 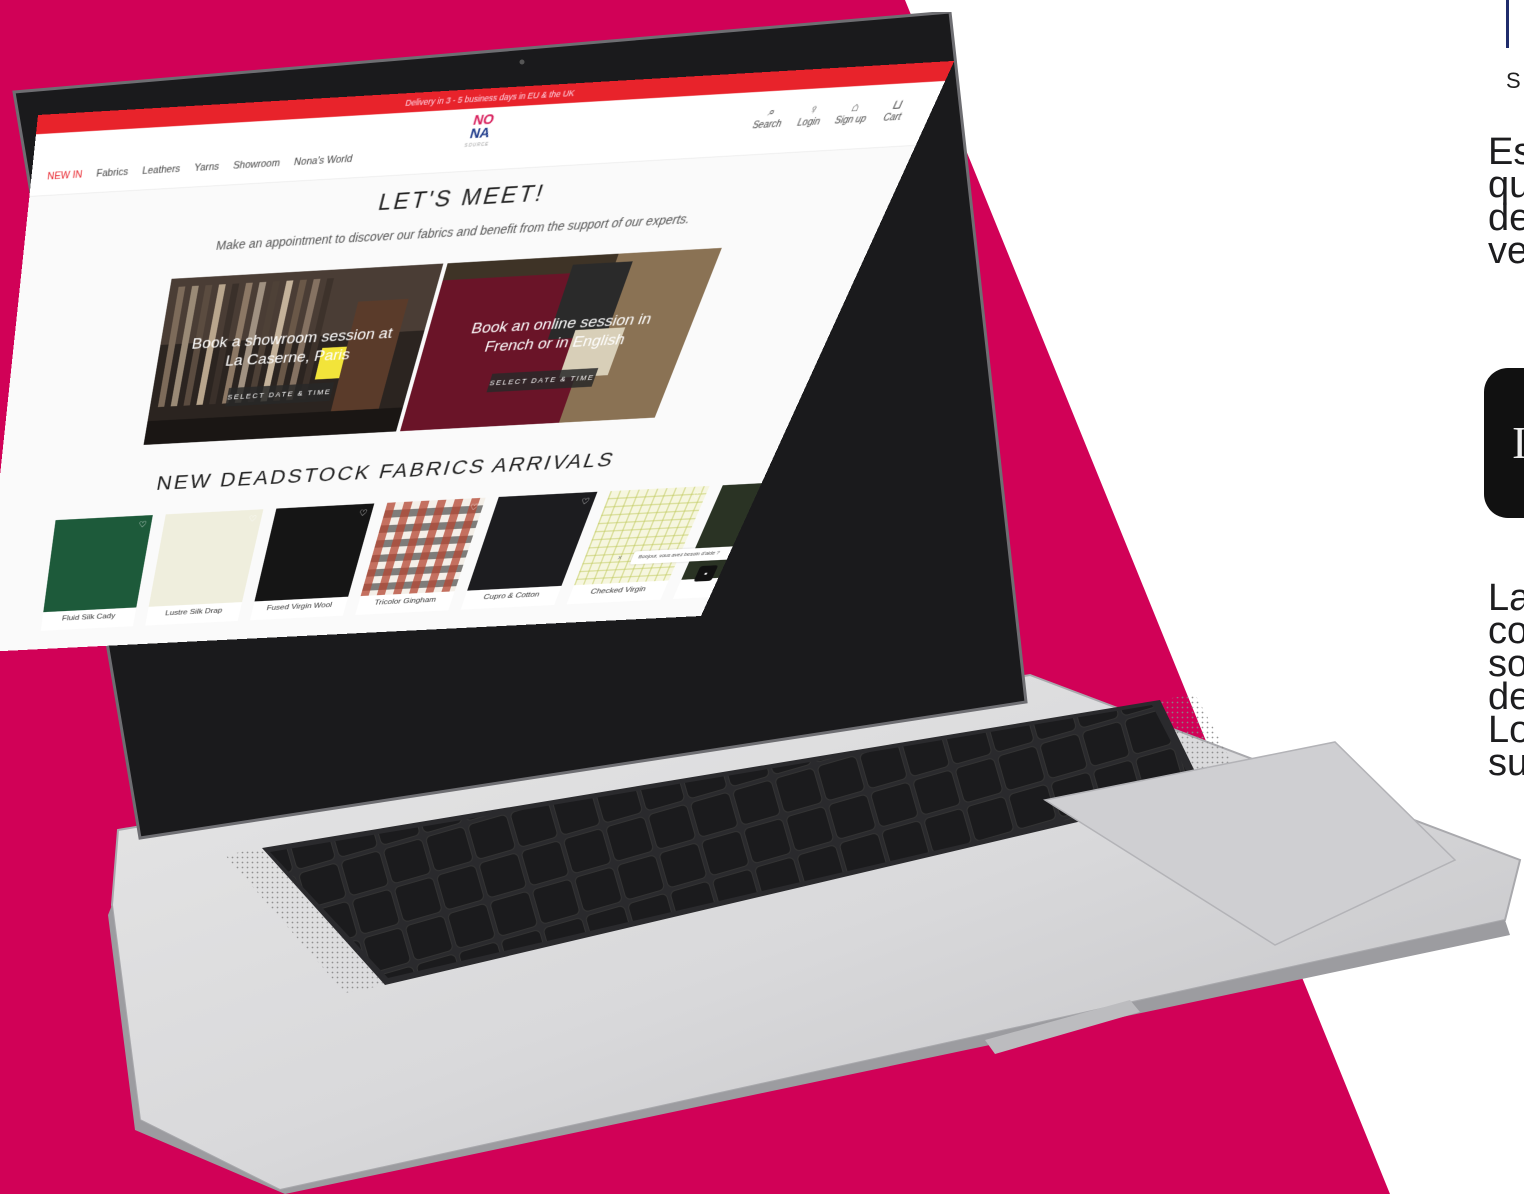 What do you see at coordinates (892, 118) in the screenshot?
I see `tool-label: Cart` at bounding box center [892, 118].